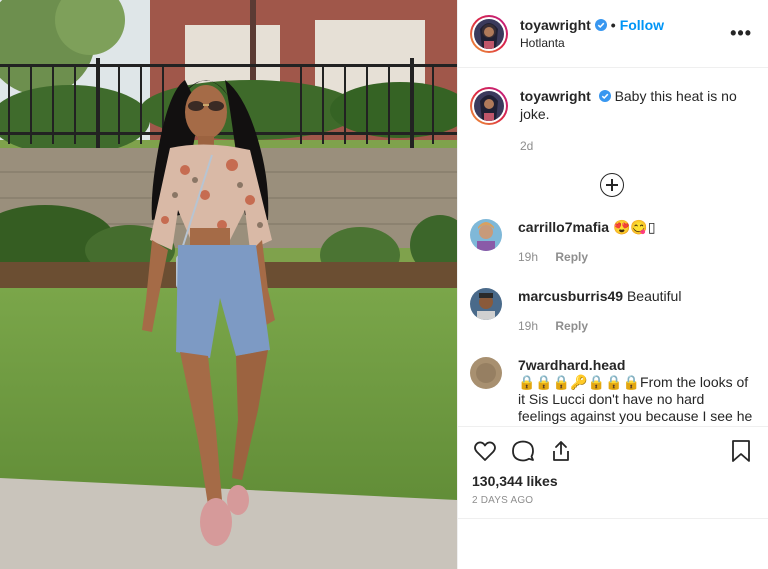 The height and width of the screenshot is (569, 768). What do you see at coordinates (612, 311) in the screenshot?
I see `comment-item: marcusburris49 Beautiful 19h Reply` at bounding box center [612, 311].